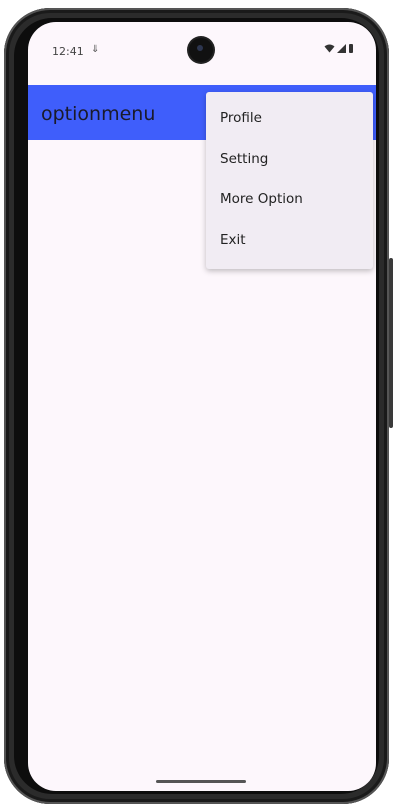 Image resolution: width=393 pixels, height=807 pixels. I want to click on signal-icon, so click(341, 48).